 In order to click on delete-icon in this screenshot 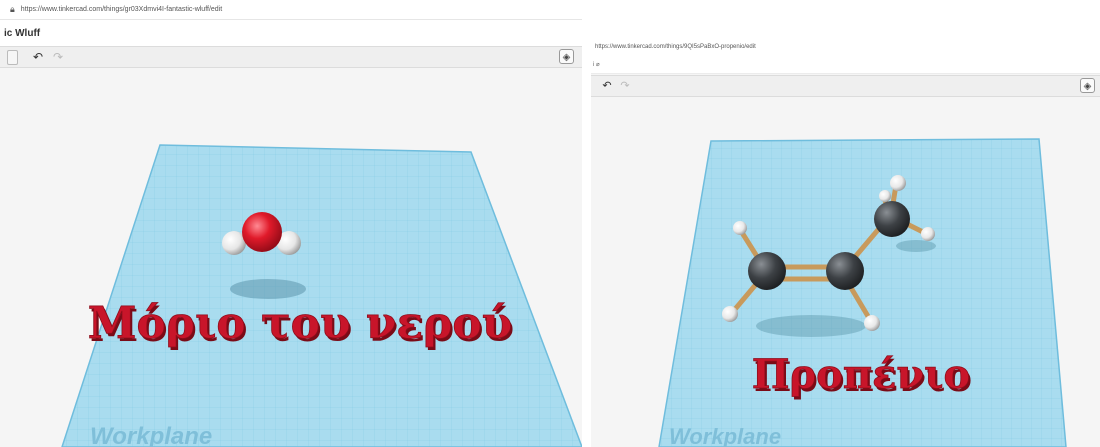, I will do `click(12, 57)`.